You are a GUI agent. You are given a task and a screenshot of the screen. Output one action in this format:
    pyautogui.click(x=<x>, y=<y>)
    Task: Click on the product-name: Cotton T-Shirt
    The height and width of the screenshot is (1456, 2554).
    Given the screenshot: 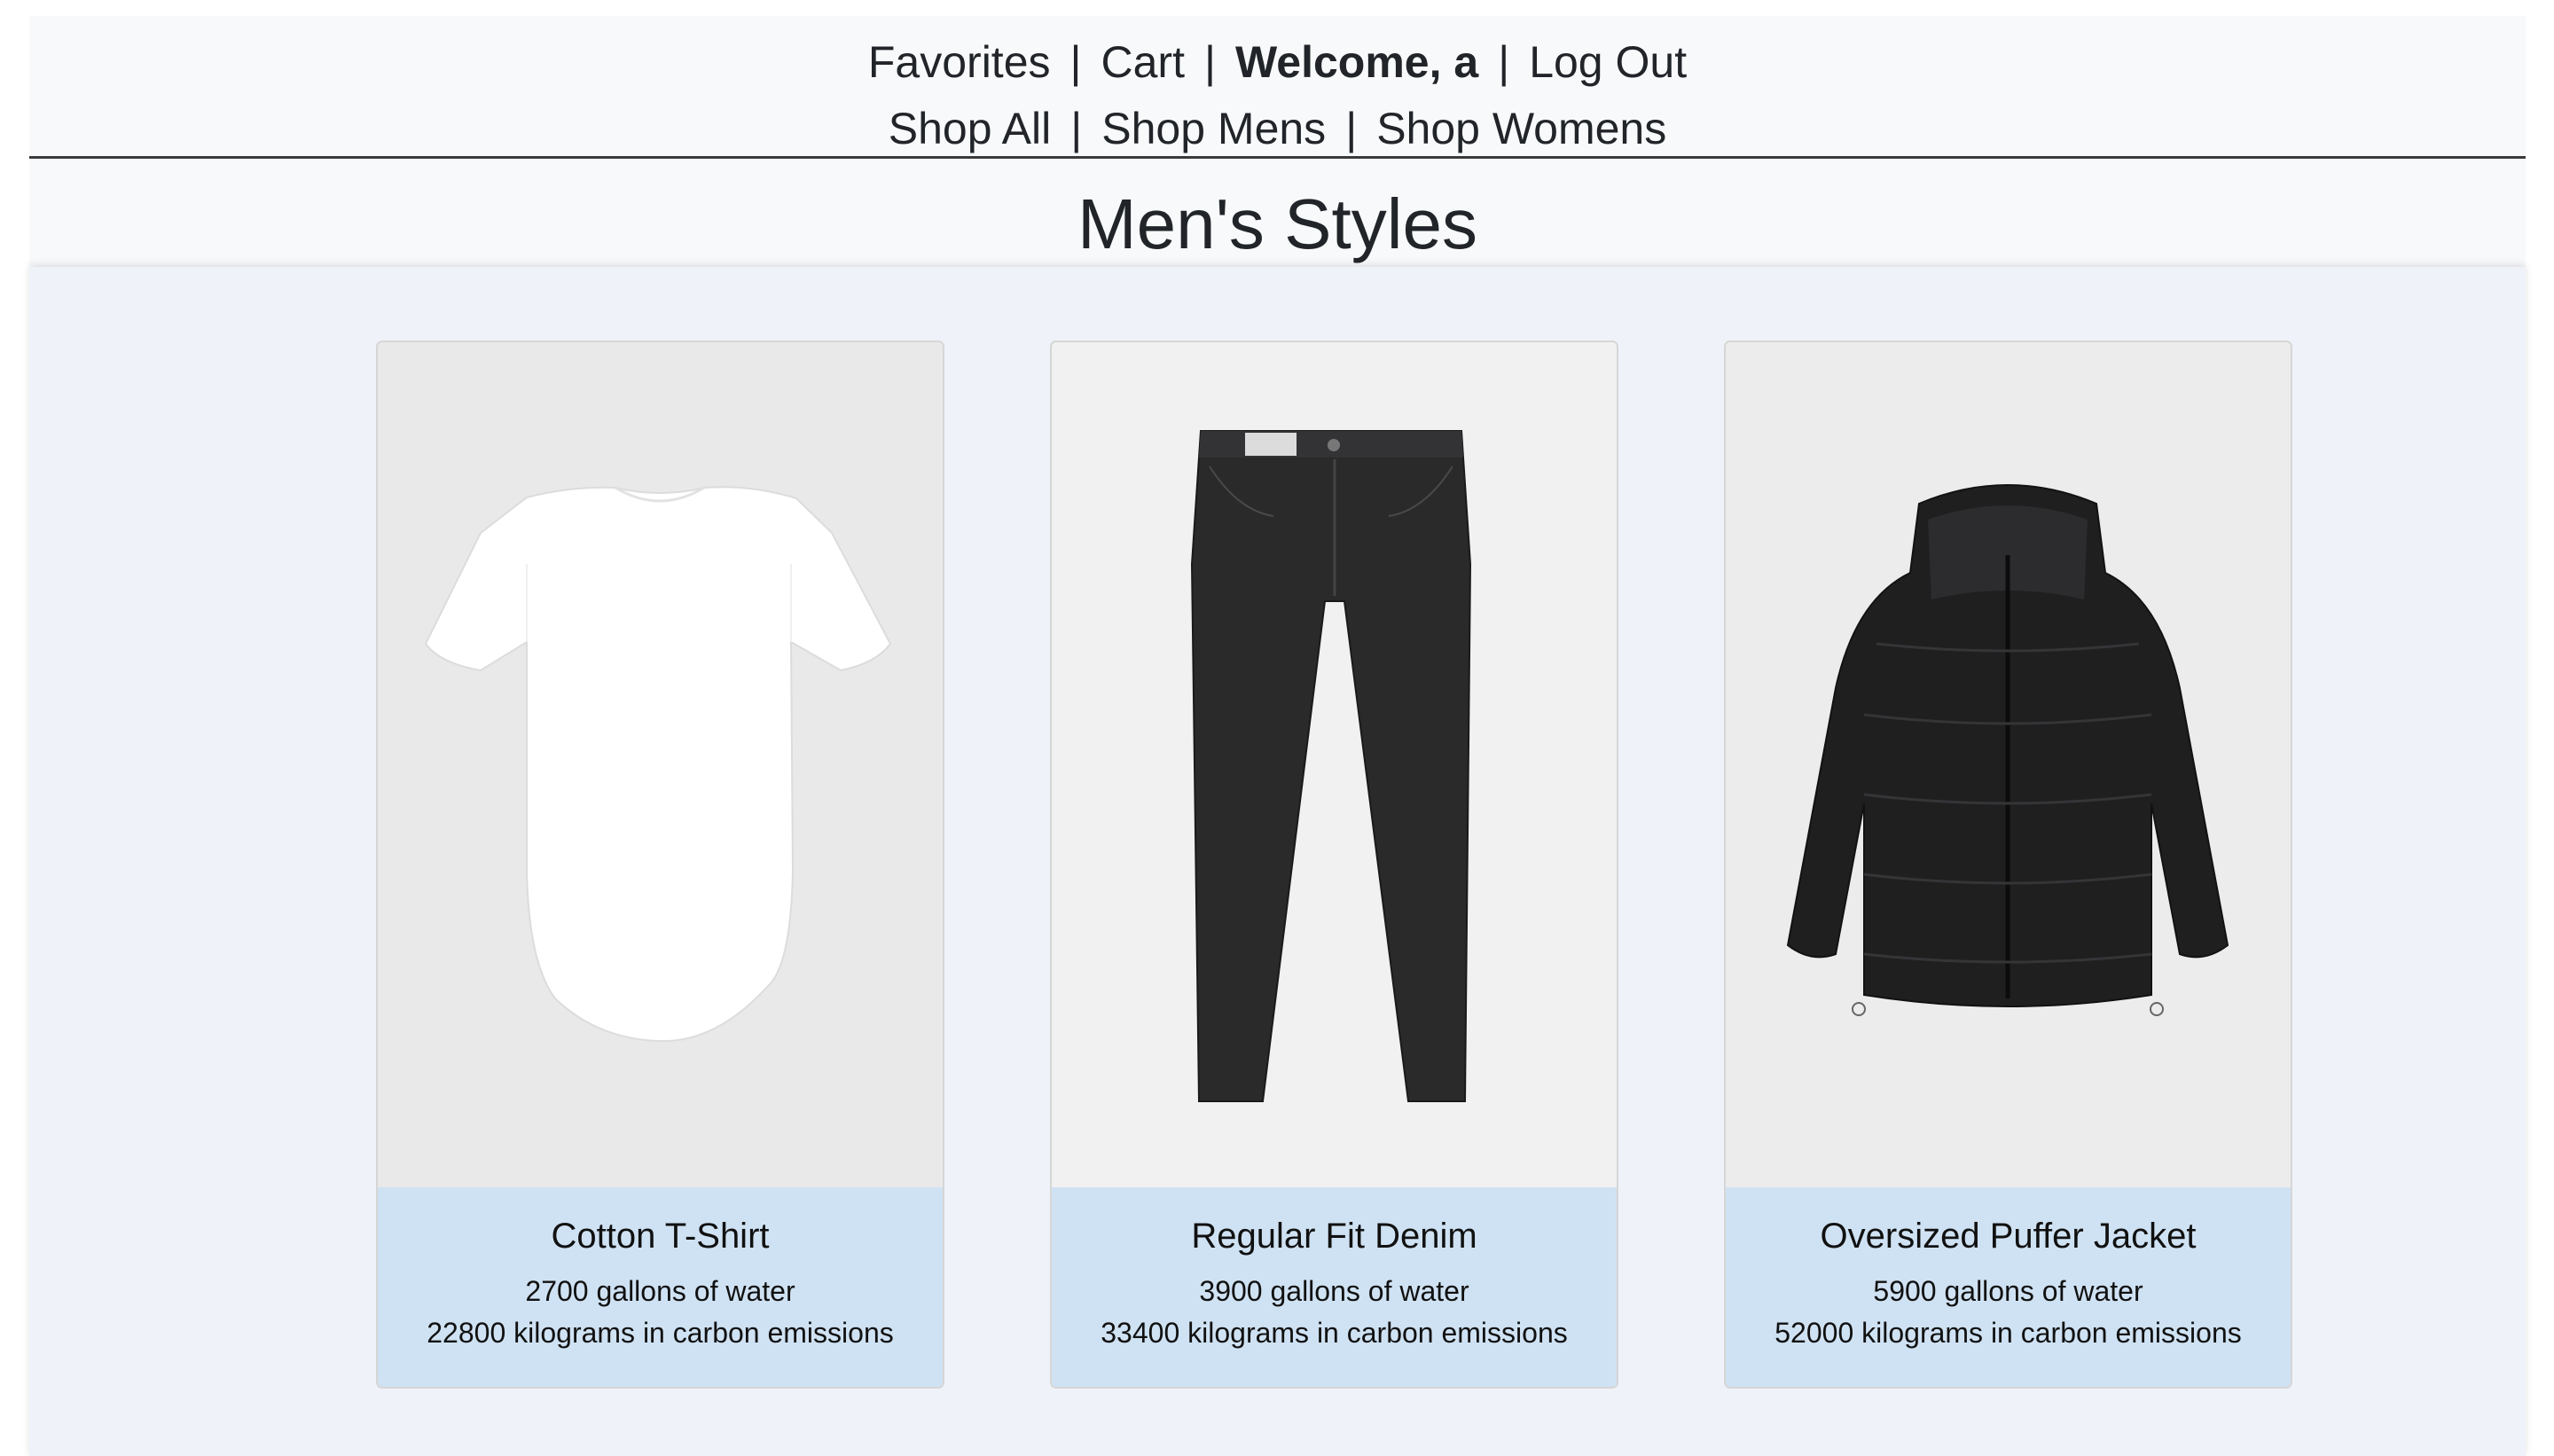 What is the action you would take?
    pyautogui.click(x=660, y=1236)
    